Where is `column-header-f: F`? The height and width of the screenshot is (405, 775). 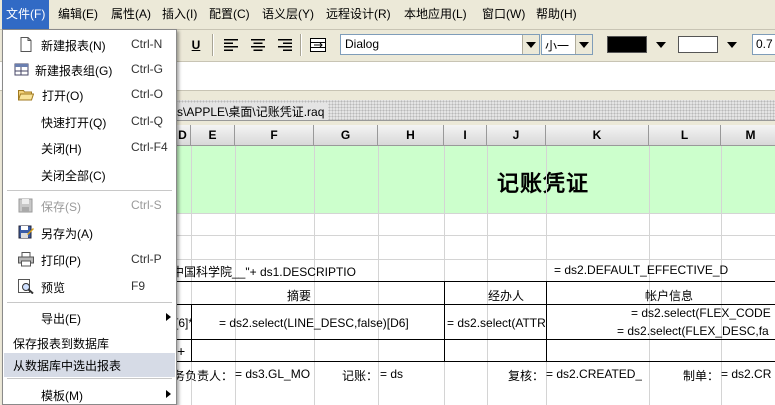 column-header-f: F is located at coordinates (274, 135).